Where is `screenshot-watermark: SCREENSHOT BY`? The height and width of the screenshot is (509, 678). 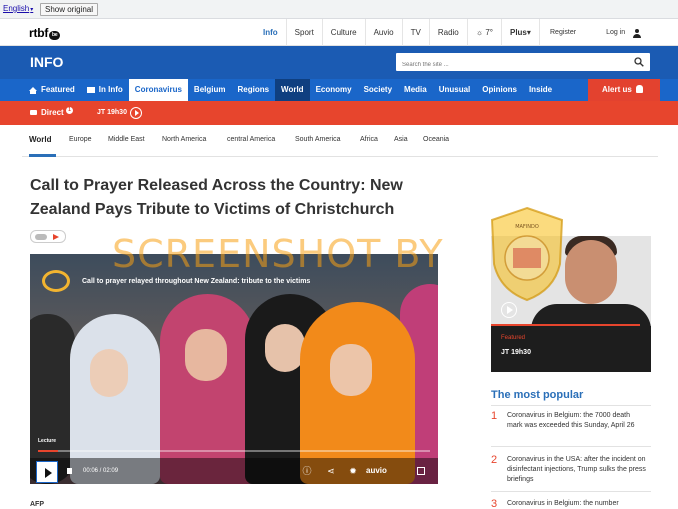
screenshot-watermark: SCREENSHOT BY is located at coordinates (278, 254).